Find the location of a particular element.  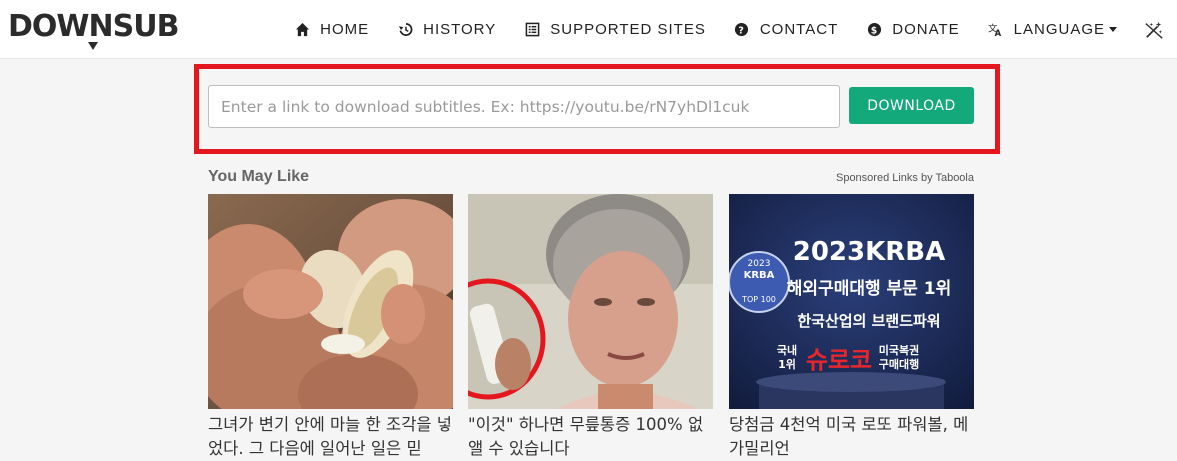

chevron-down-icon is located at coordinates (1113, 29).